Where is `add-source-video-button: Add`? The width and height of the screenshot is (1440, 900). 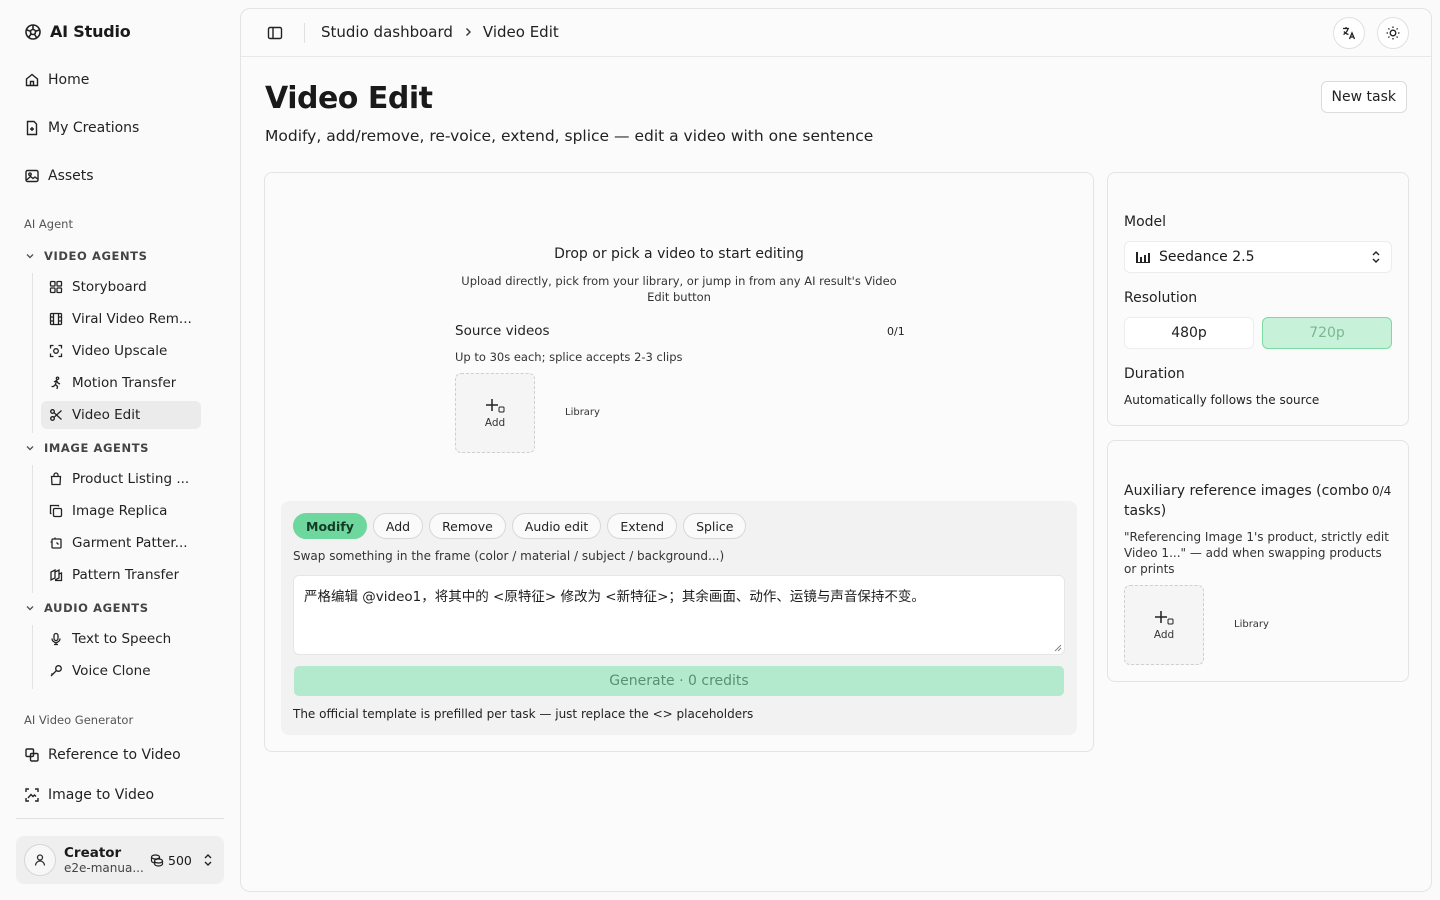
add-source-video-button: Add is located at coordinates (495, 413).